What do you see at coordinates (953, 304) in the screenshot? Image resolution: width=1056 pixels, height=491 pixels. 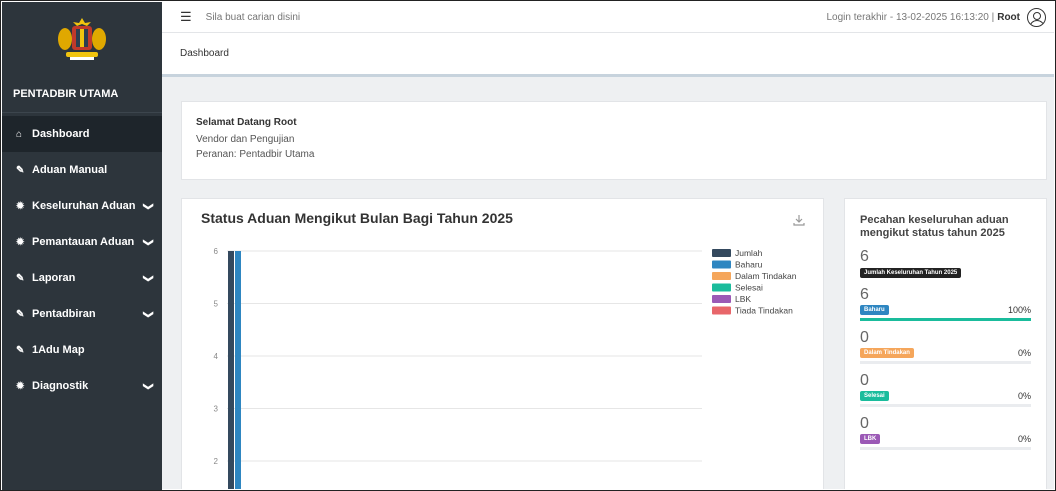 I see `status-item: 6 Baharu 100%` at bounding box center [953, 304].